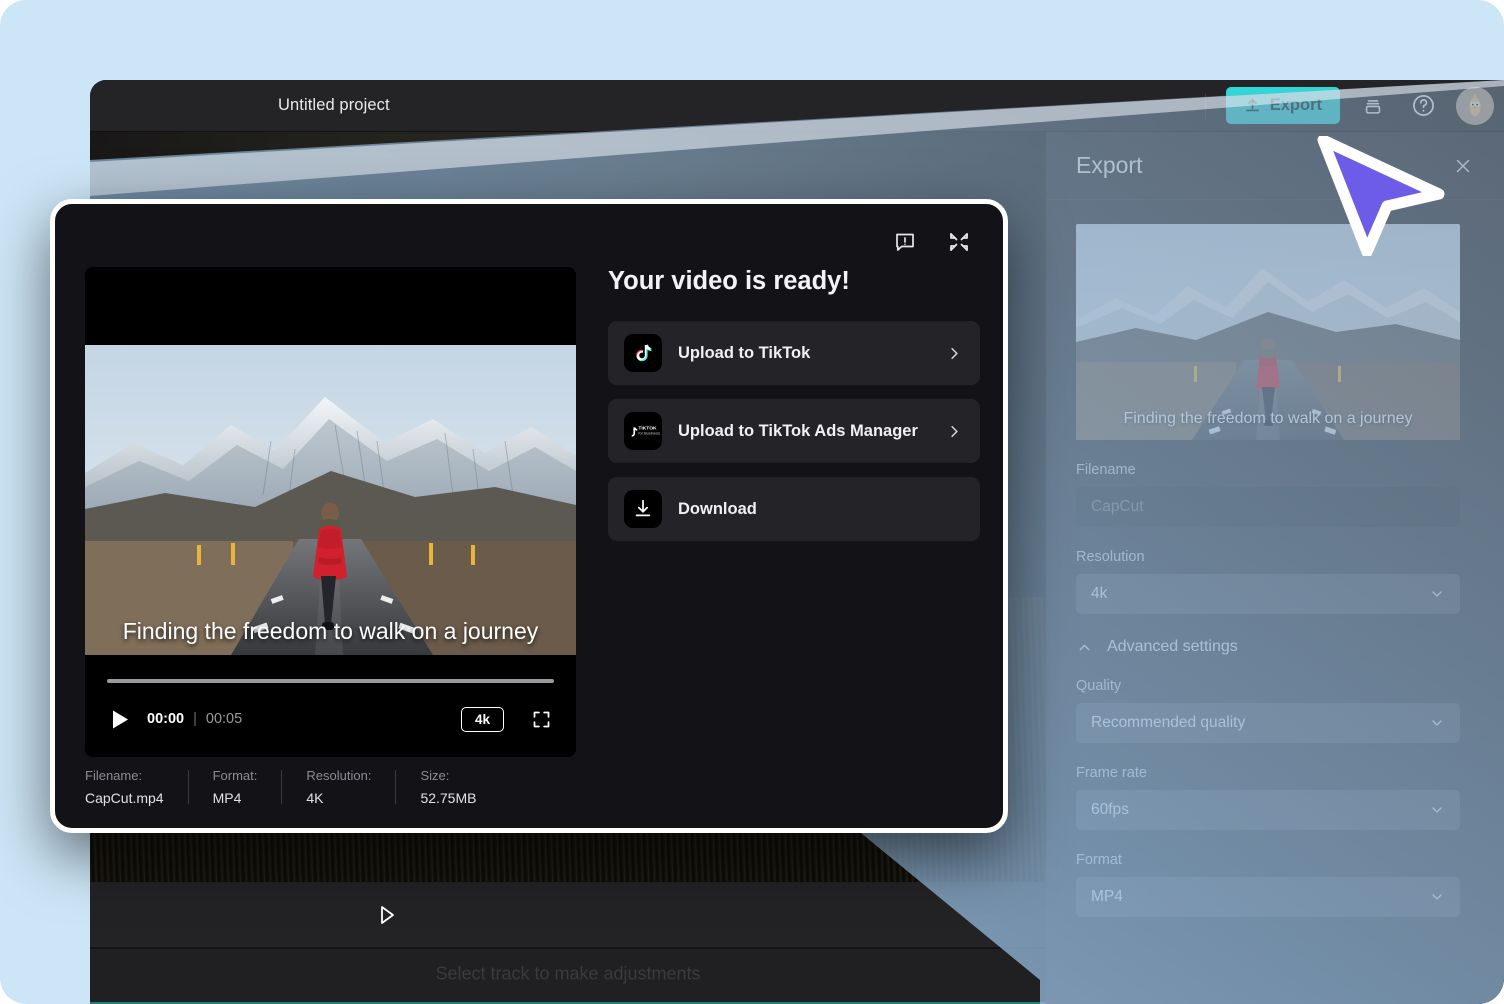  Describe the element at coordinates (1354, 105) in the screenshot. I see `topbar-actions: Export` at that location.